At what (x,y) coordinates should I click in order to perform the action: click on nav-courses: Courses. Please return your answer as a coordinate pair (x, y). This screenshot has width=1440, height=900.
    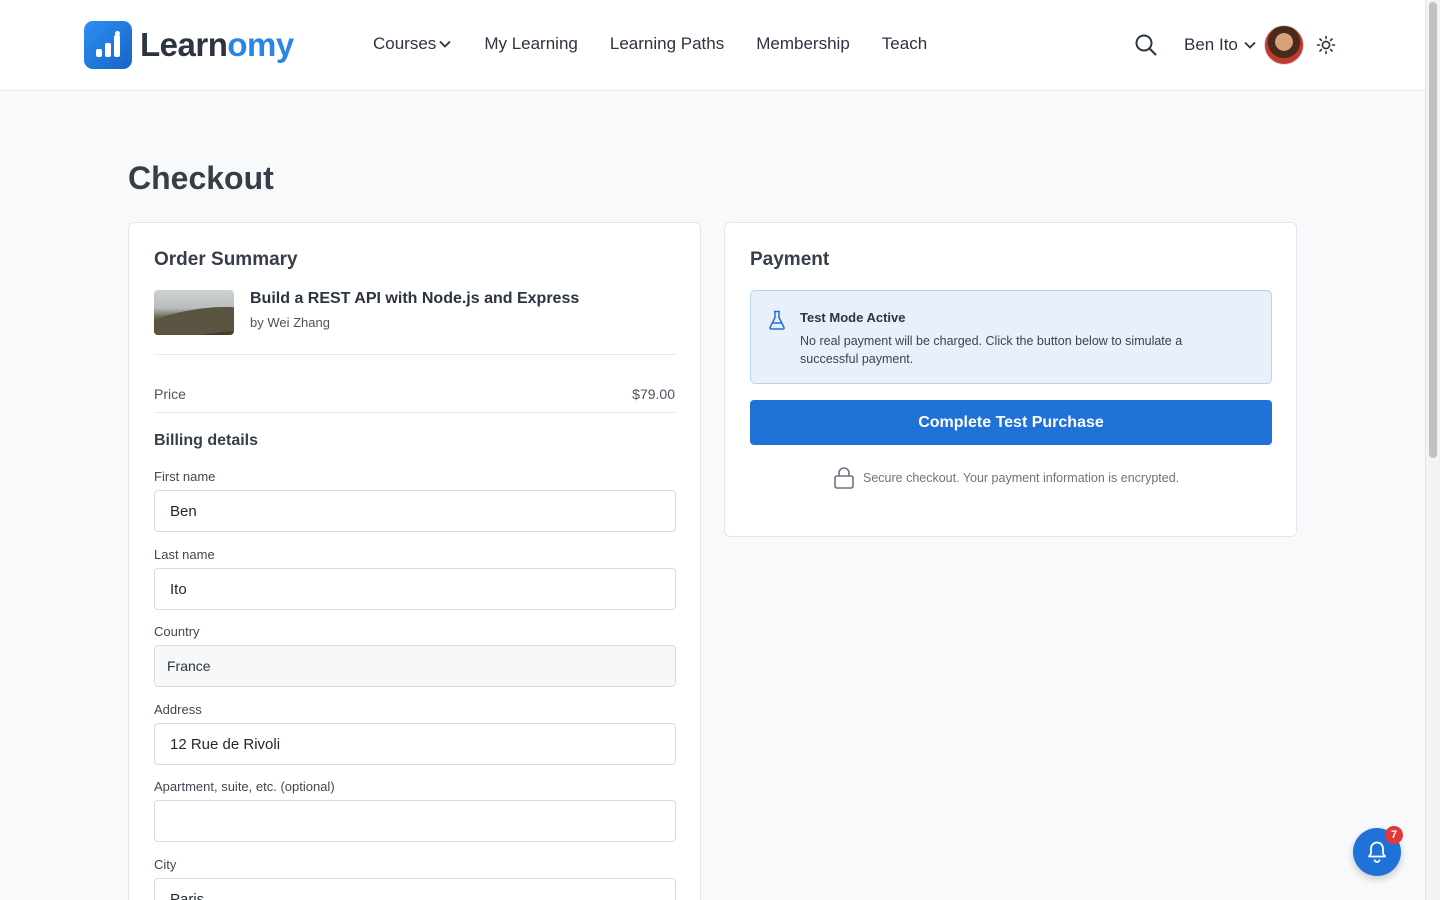
    Looking at the image, I should click on (412, 44).